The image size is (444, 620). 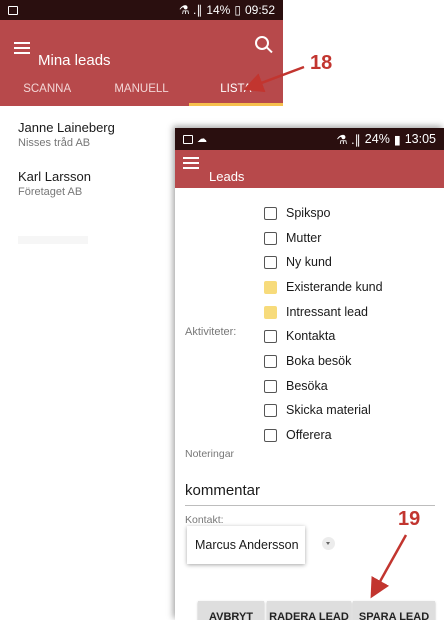 I want to click on step-number-19: 19, so click(x=409, y=519).